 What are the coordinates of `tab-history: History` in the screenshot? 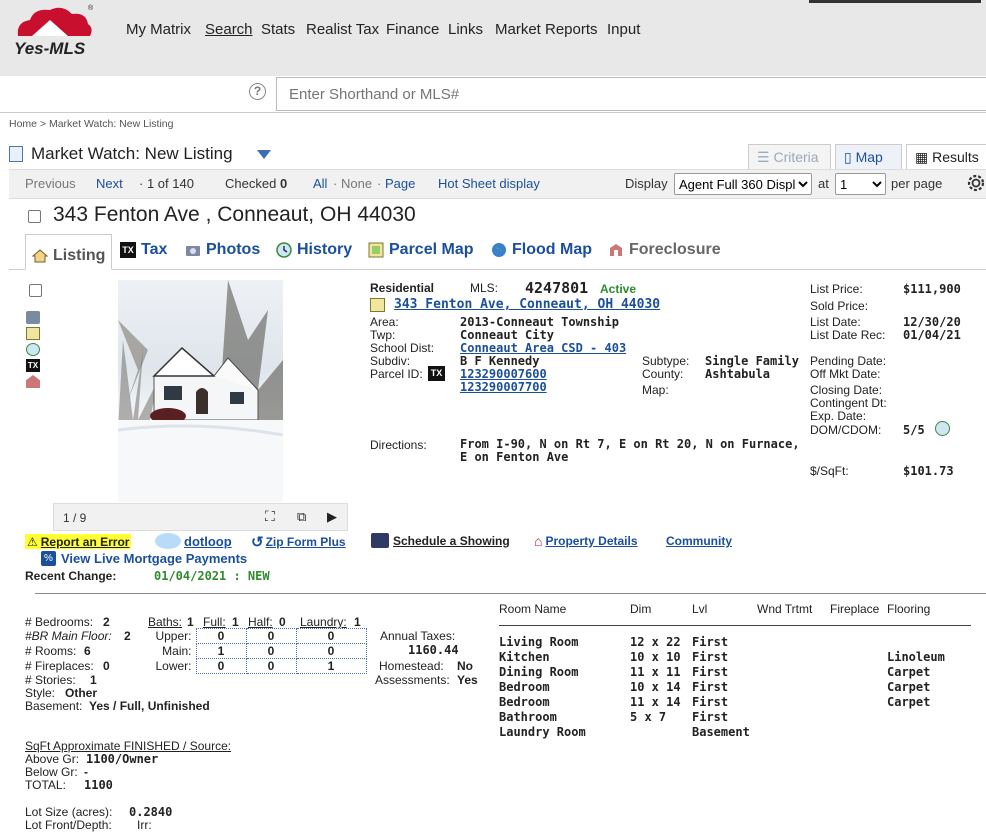 It's located at (314, 250).